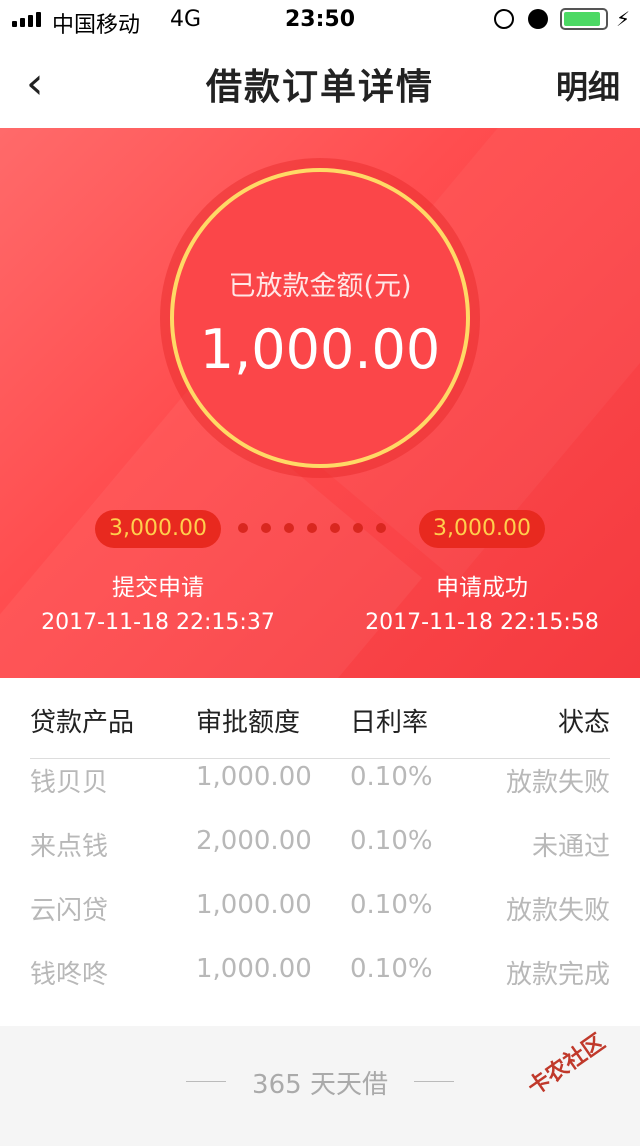 The image size is (640, 1146). Describe the element at coordinates (623, 19) in the screenshot. I see `charging-icon: ⚡` at that location.